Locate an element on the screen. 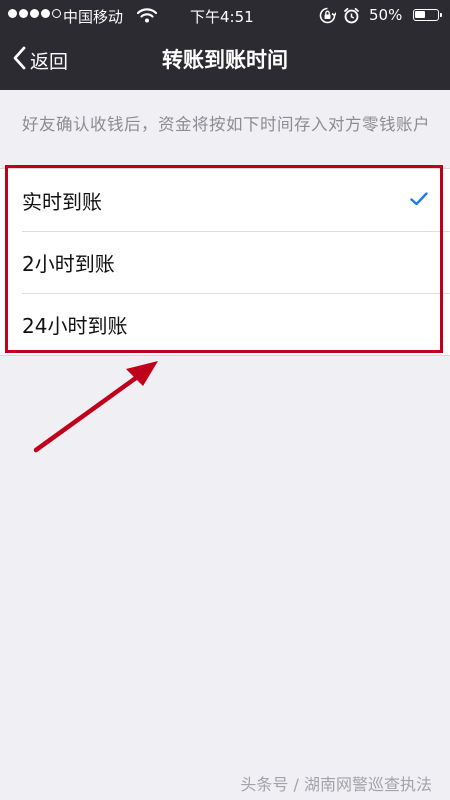 The height and width of the screenshot is (800, 450). watermark-text: 头条号 / 湖南网警巡查执法 is located at coordinates (336, 784).